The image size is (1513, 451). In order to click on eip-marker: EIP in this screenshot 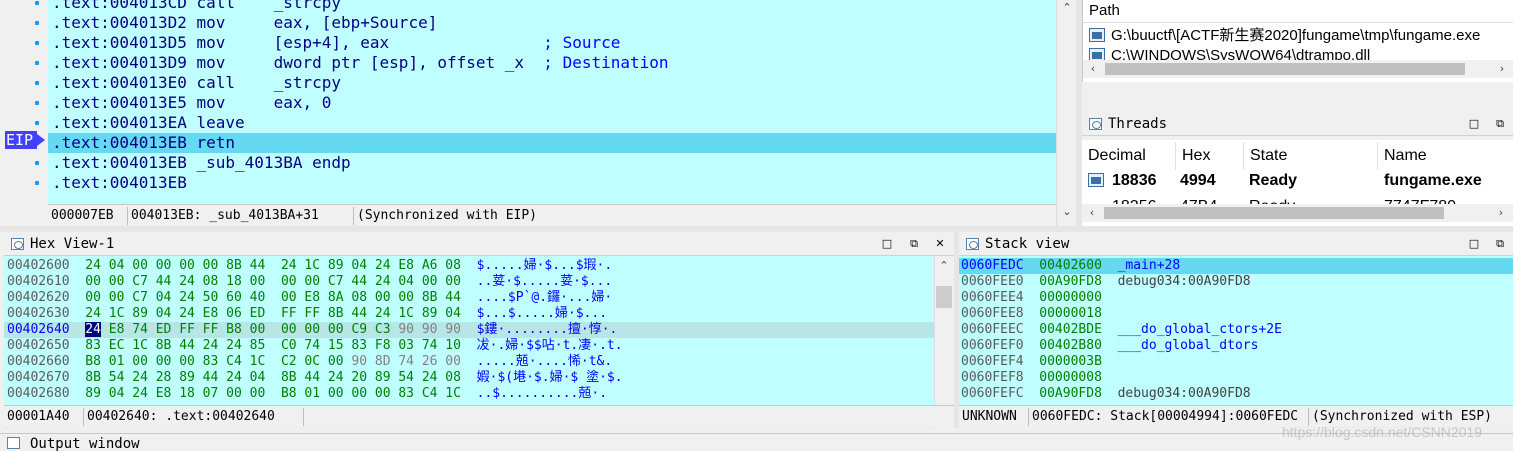, I will do `click(21, 140)`.